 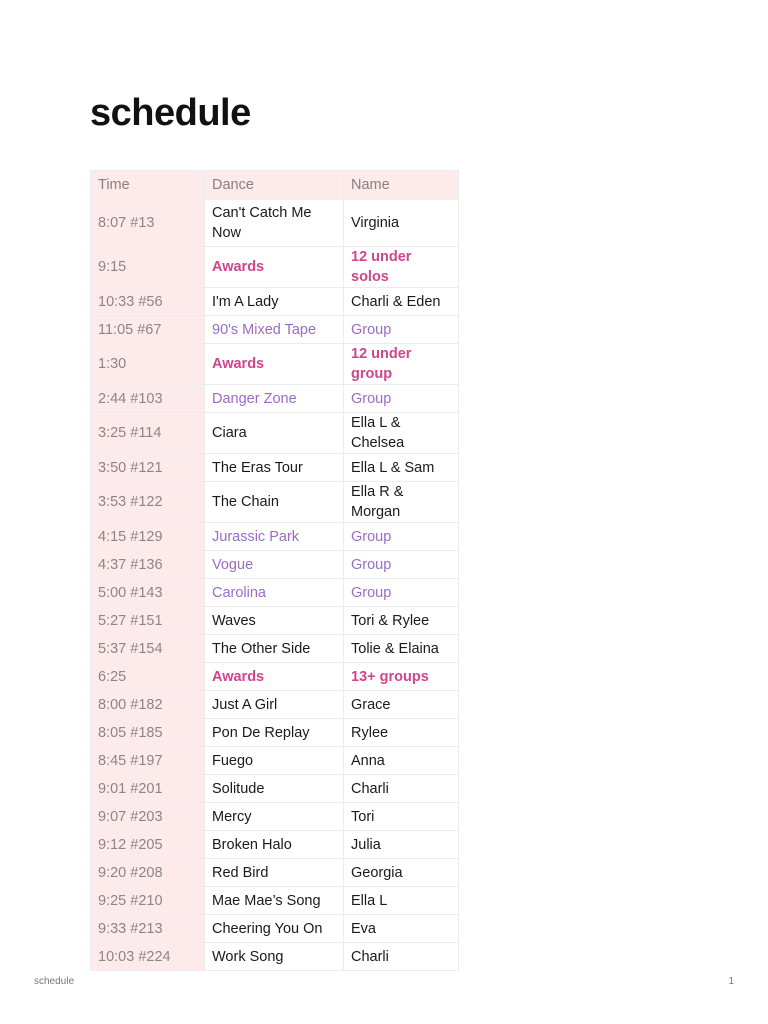 I want to click on page-title: schedule, so click(x=170, y=113).